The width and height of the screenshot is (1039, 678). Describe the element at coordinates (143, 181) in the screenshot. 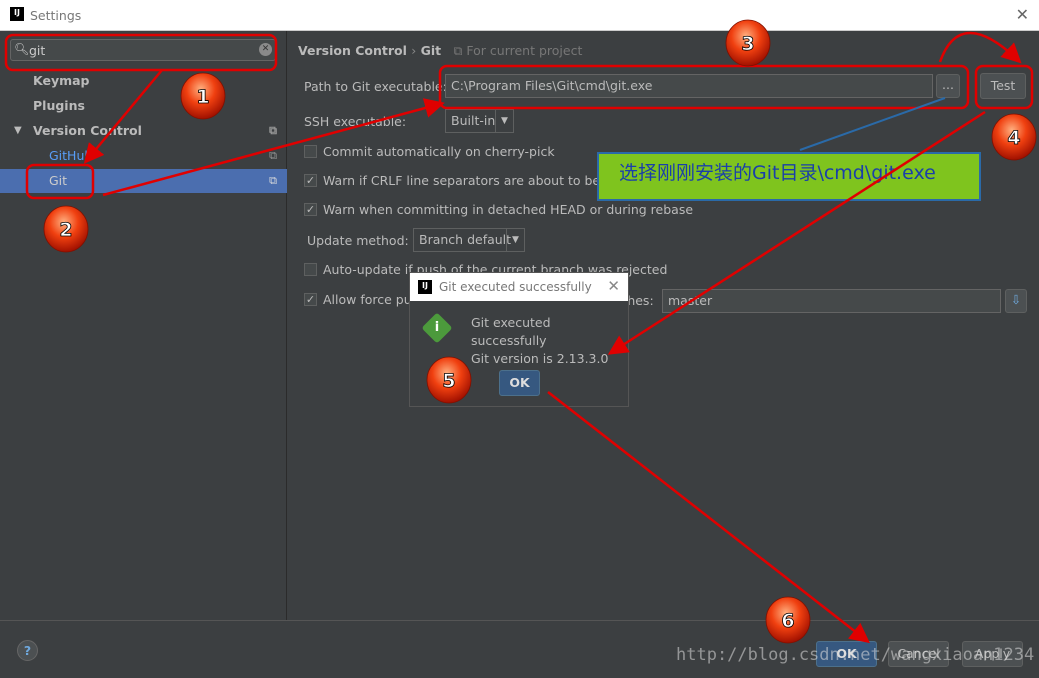

I see `sidebar-item-git: Git ⧉` at that location.